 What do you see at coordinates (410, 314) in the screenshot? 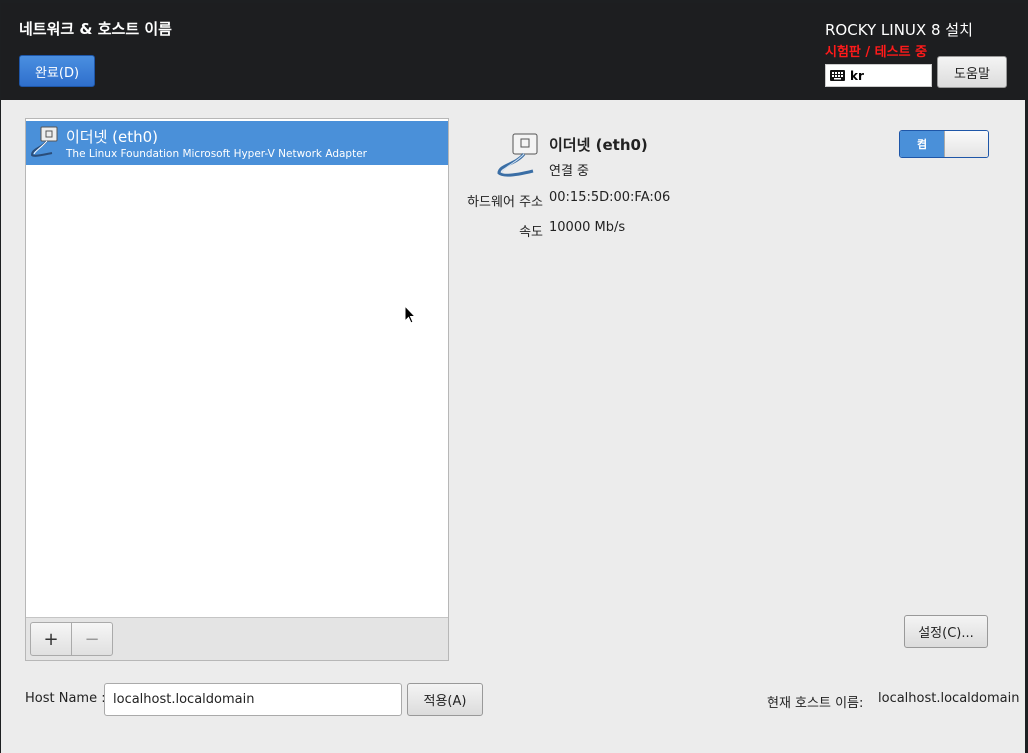
I see `mouse-pointer-icon` at bounding box center [410, 314].